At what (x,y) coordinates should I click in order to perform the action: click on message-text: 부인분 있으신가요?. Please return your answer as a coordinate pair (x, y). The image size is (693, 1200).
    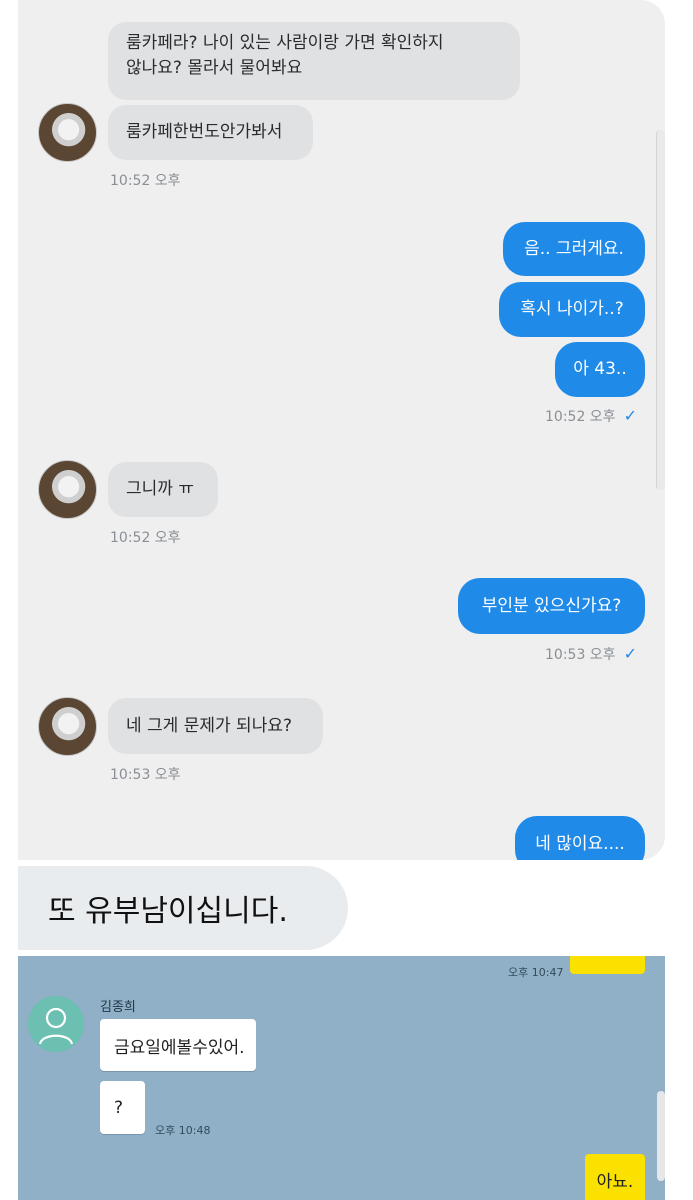
    Looking at the image, I should click on (551, 605).